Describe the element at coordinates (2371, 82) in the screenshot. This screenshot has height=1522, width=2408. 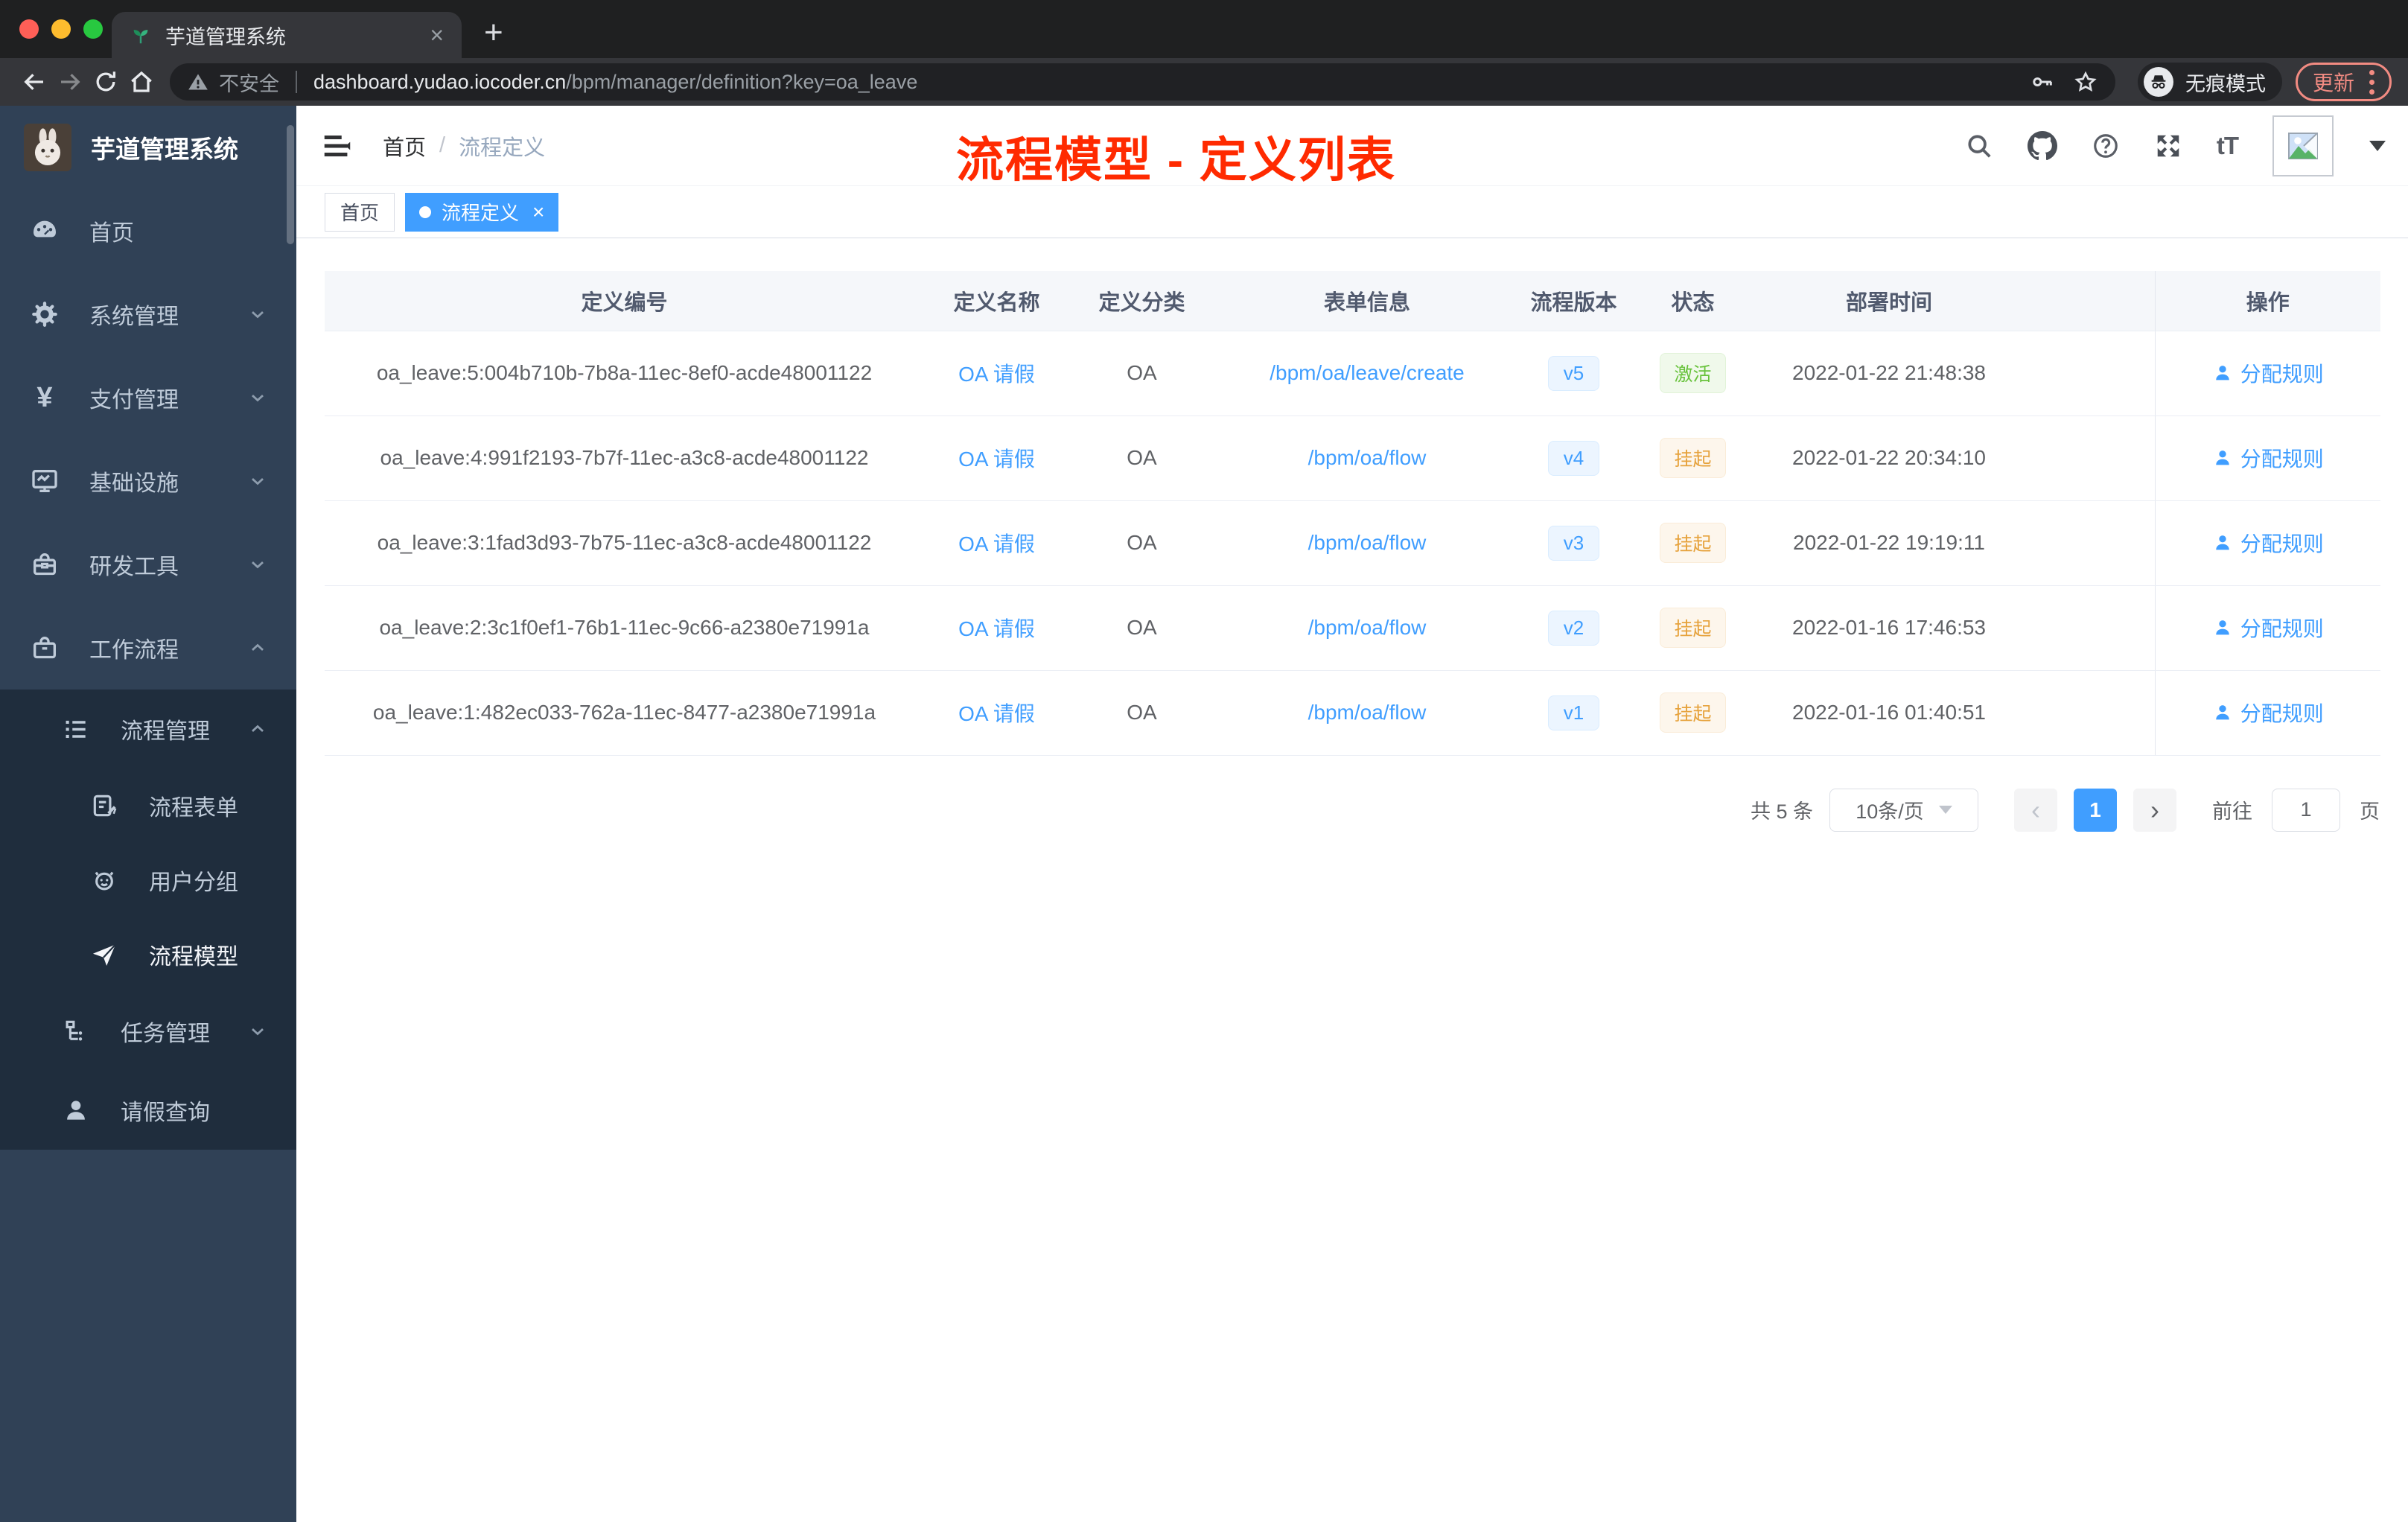
I see `browser-menu-icon` at that location.